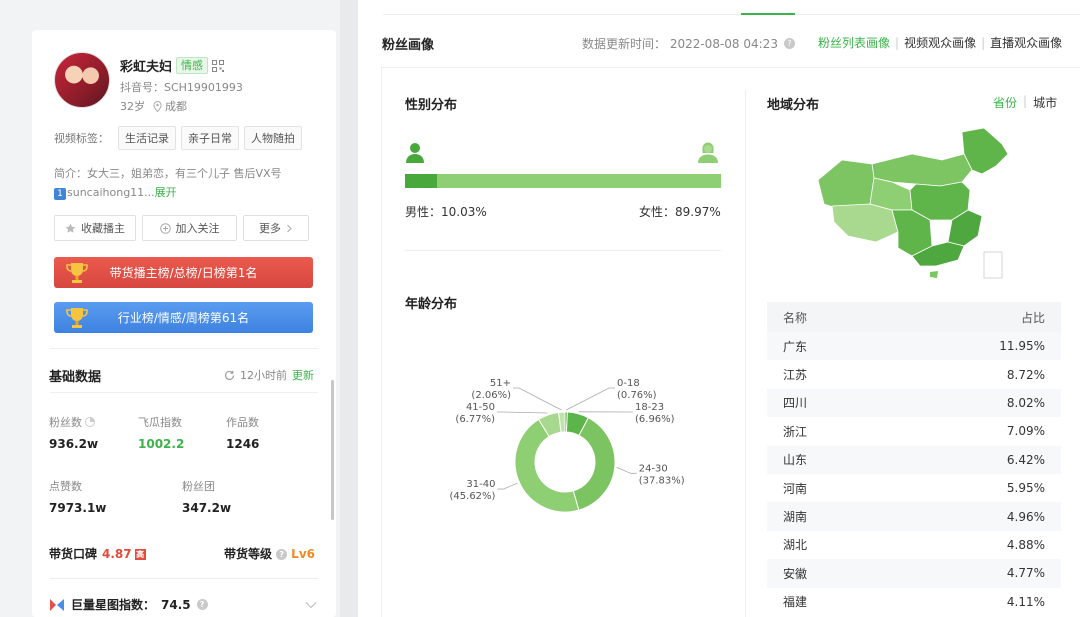 The image size is (1080, 617). I want to click on feigua-label: 飞瓜指数, so click(160, 422).